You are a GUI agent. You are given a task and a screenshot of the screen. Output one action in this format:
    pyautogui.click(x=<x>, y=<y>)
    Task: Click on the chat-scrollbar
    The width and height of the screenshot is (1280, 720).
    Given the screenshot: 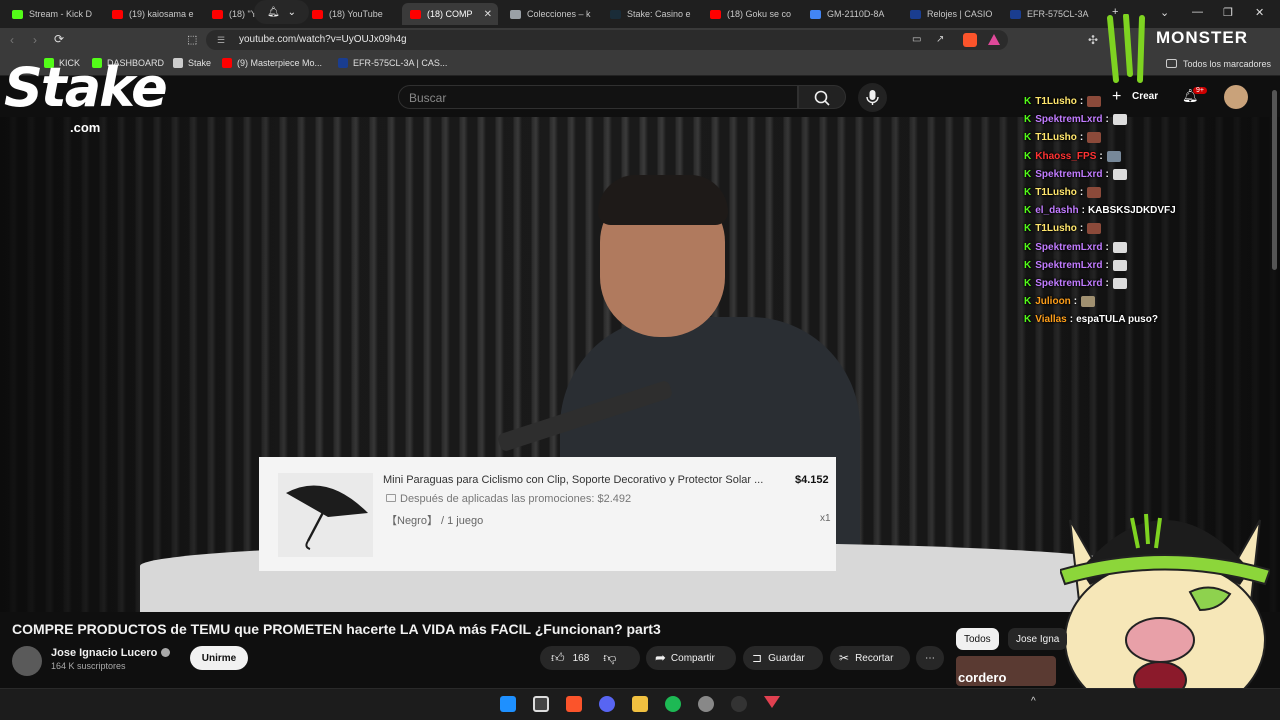 What is the action you would take?
    pyautogui.click(x=1274, y=180)
    